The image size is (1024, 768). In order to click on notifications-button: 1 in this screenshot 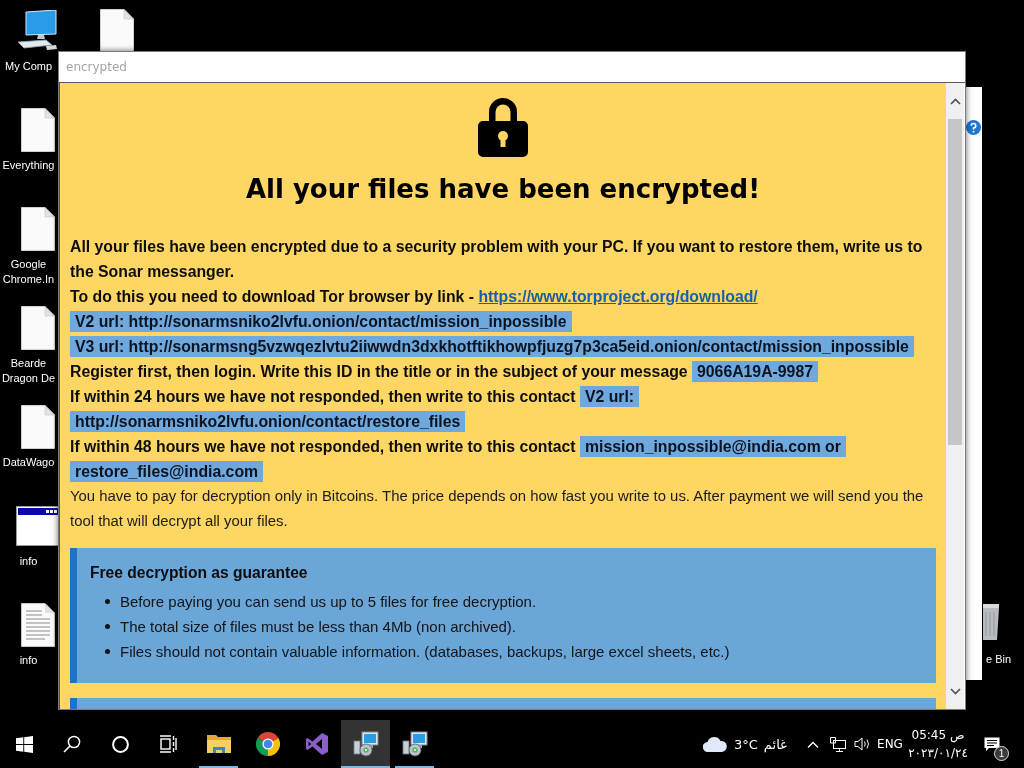, I will do `click(992, 744)`.